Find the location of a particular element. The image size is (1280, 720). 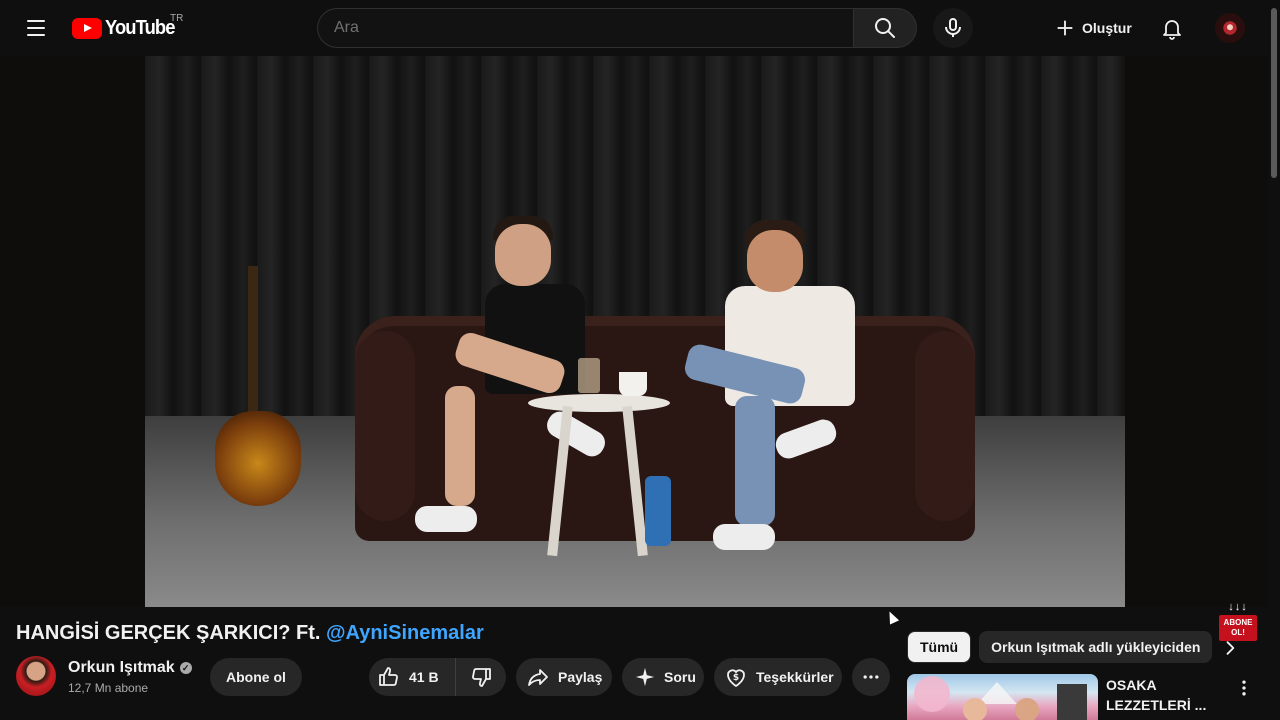

search-button is located at coordinates (885, 28).